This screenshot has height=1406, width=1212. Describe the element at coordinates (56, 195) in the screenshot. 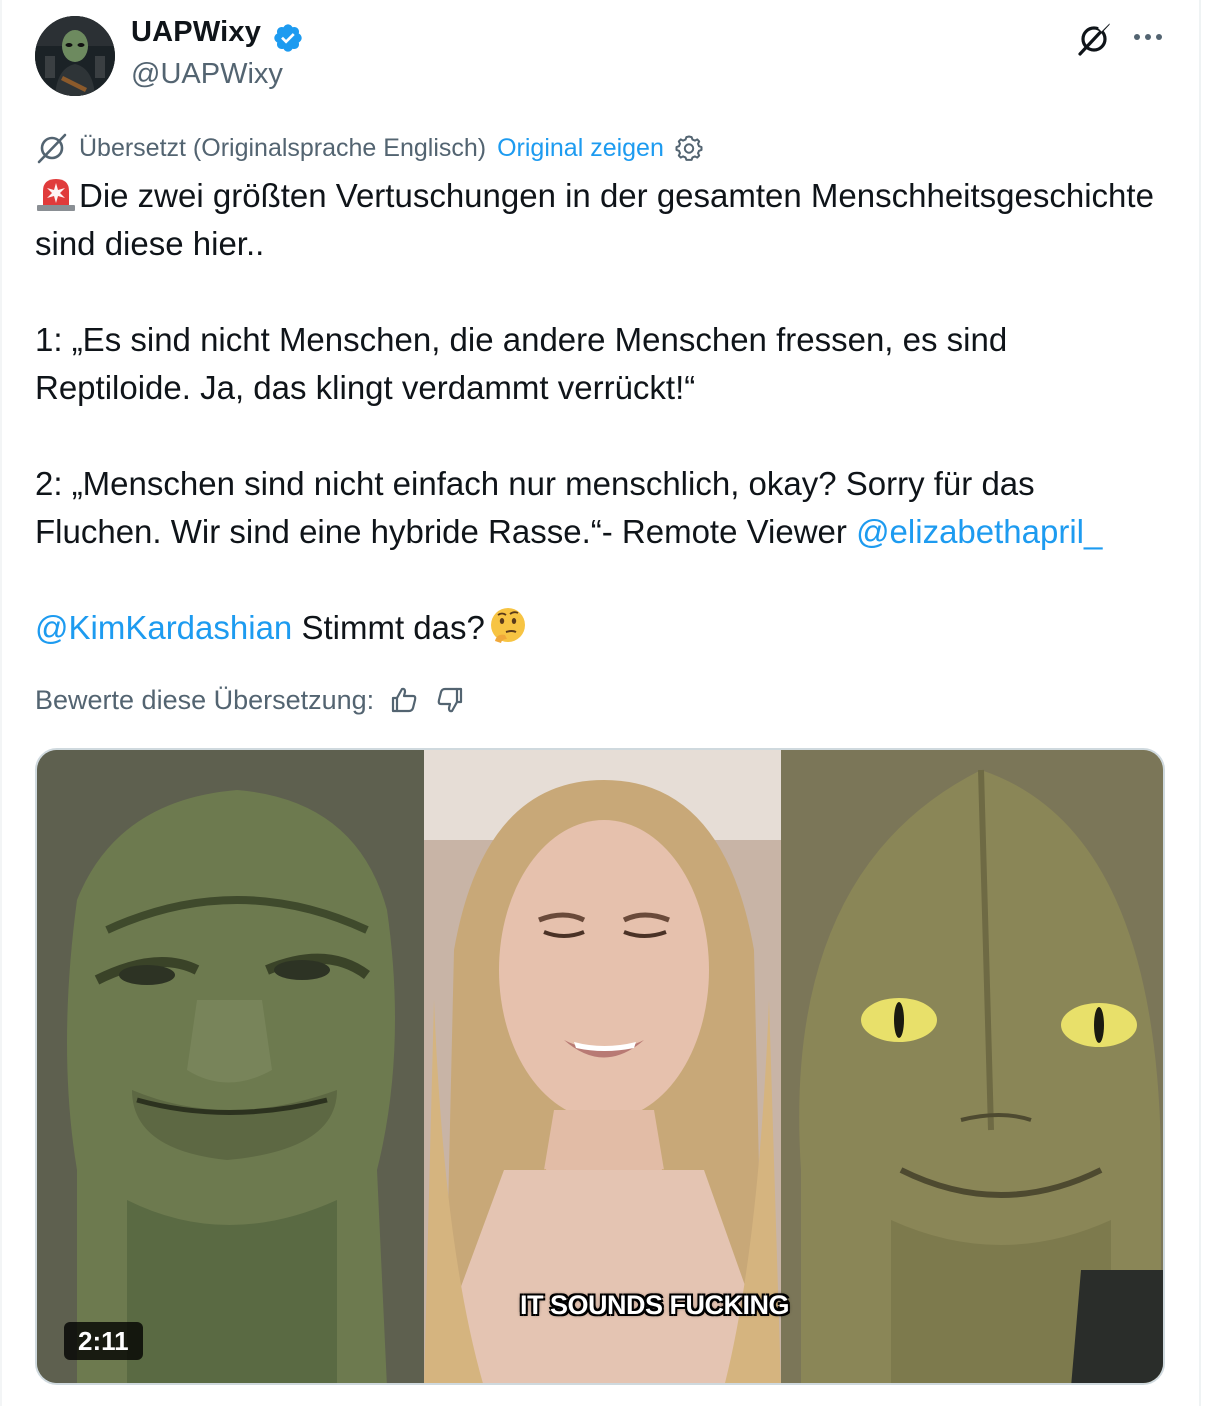

I see `police-light-emoji-icon` at that location.